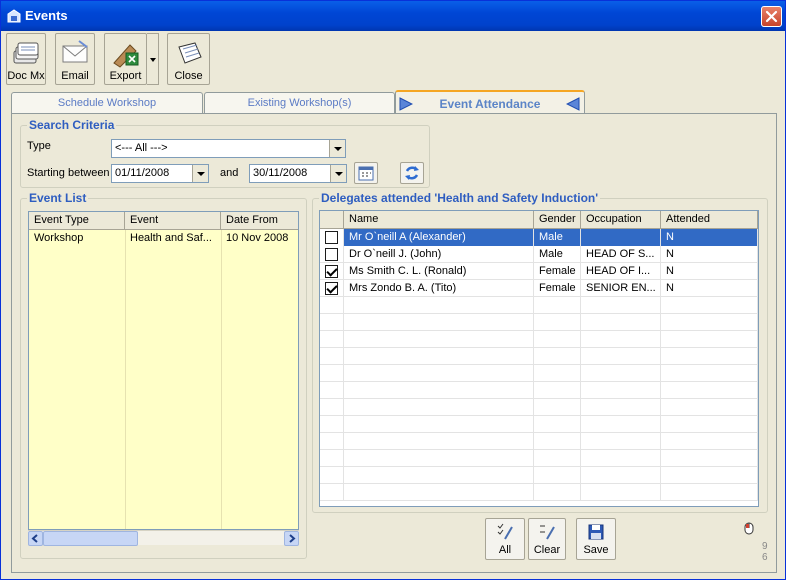  I want to click on column-header-name: Name, so click(439, 219).